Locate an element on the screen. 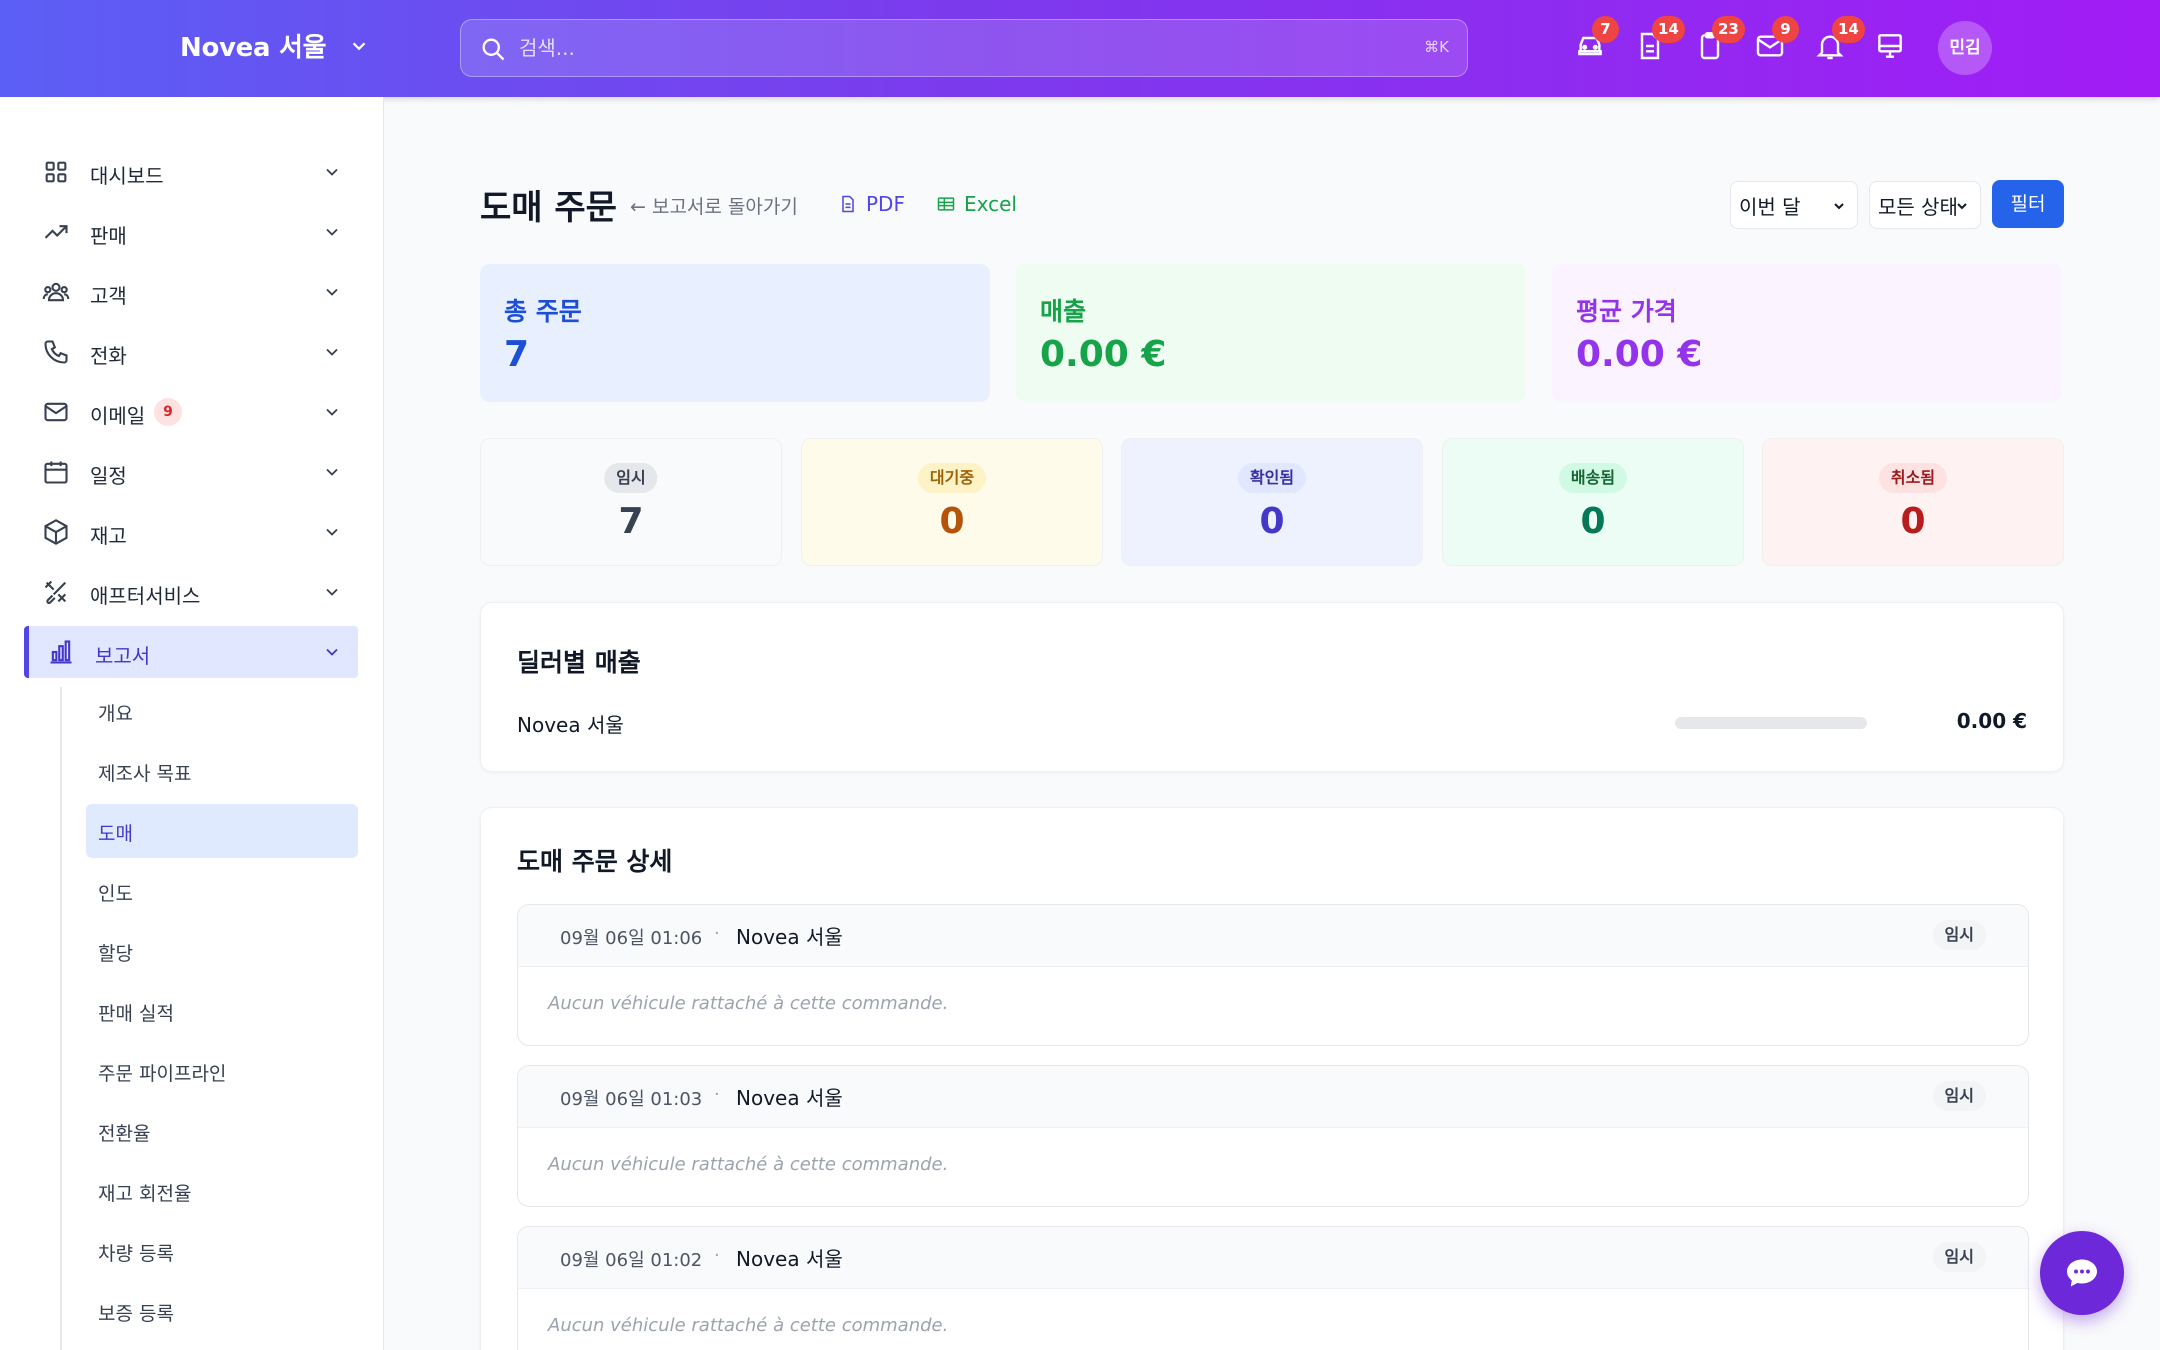 The image size is (2160, 1350). sub-item-vehicle-registration: 차량 등록 is located at coordinates (222, 1251).